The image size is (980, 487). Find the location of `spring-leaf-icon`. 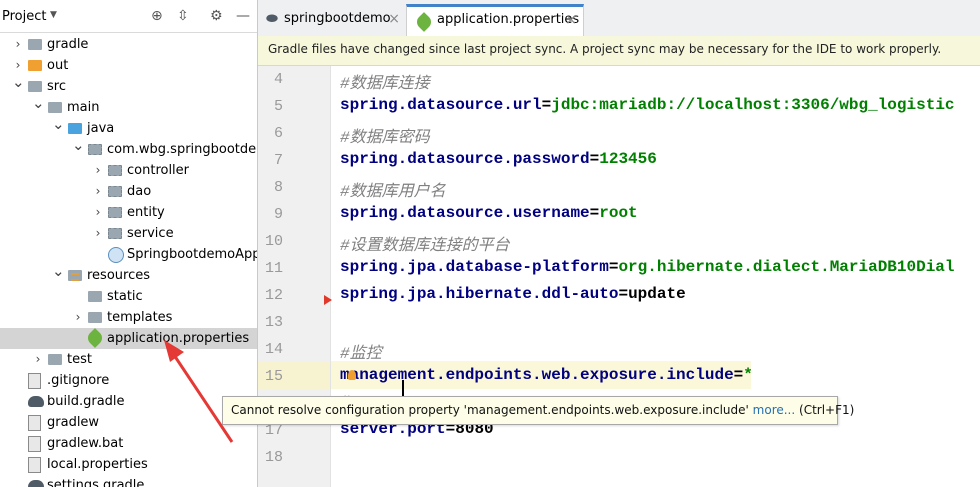

spring-leaf-icon is located at coordinates (95, 338).